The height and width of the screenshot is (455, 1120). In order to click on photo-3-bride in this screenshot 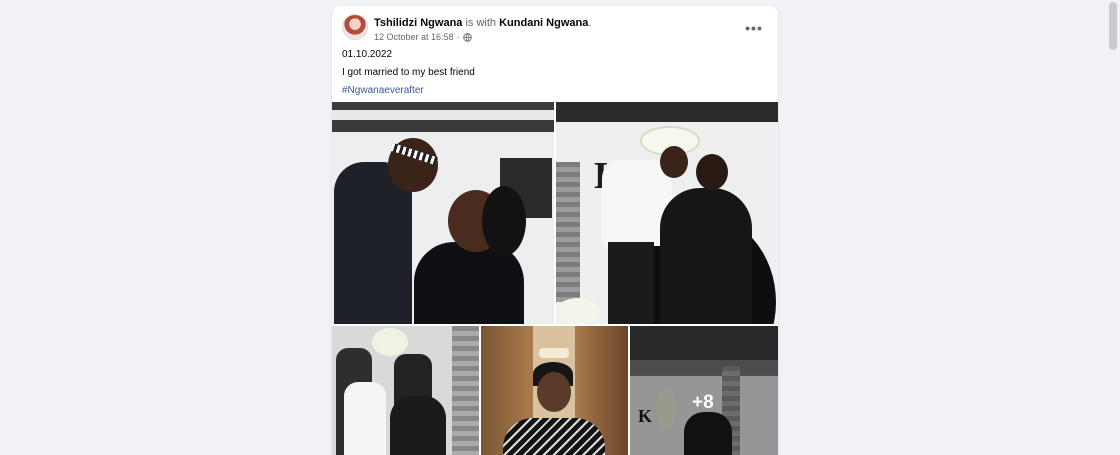, I will do `click(418, 425)`.